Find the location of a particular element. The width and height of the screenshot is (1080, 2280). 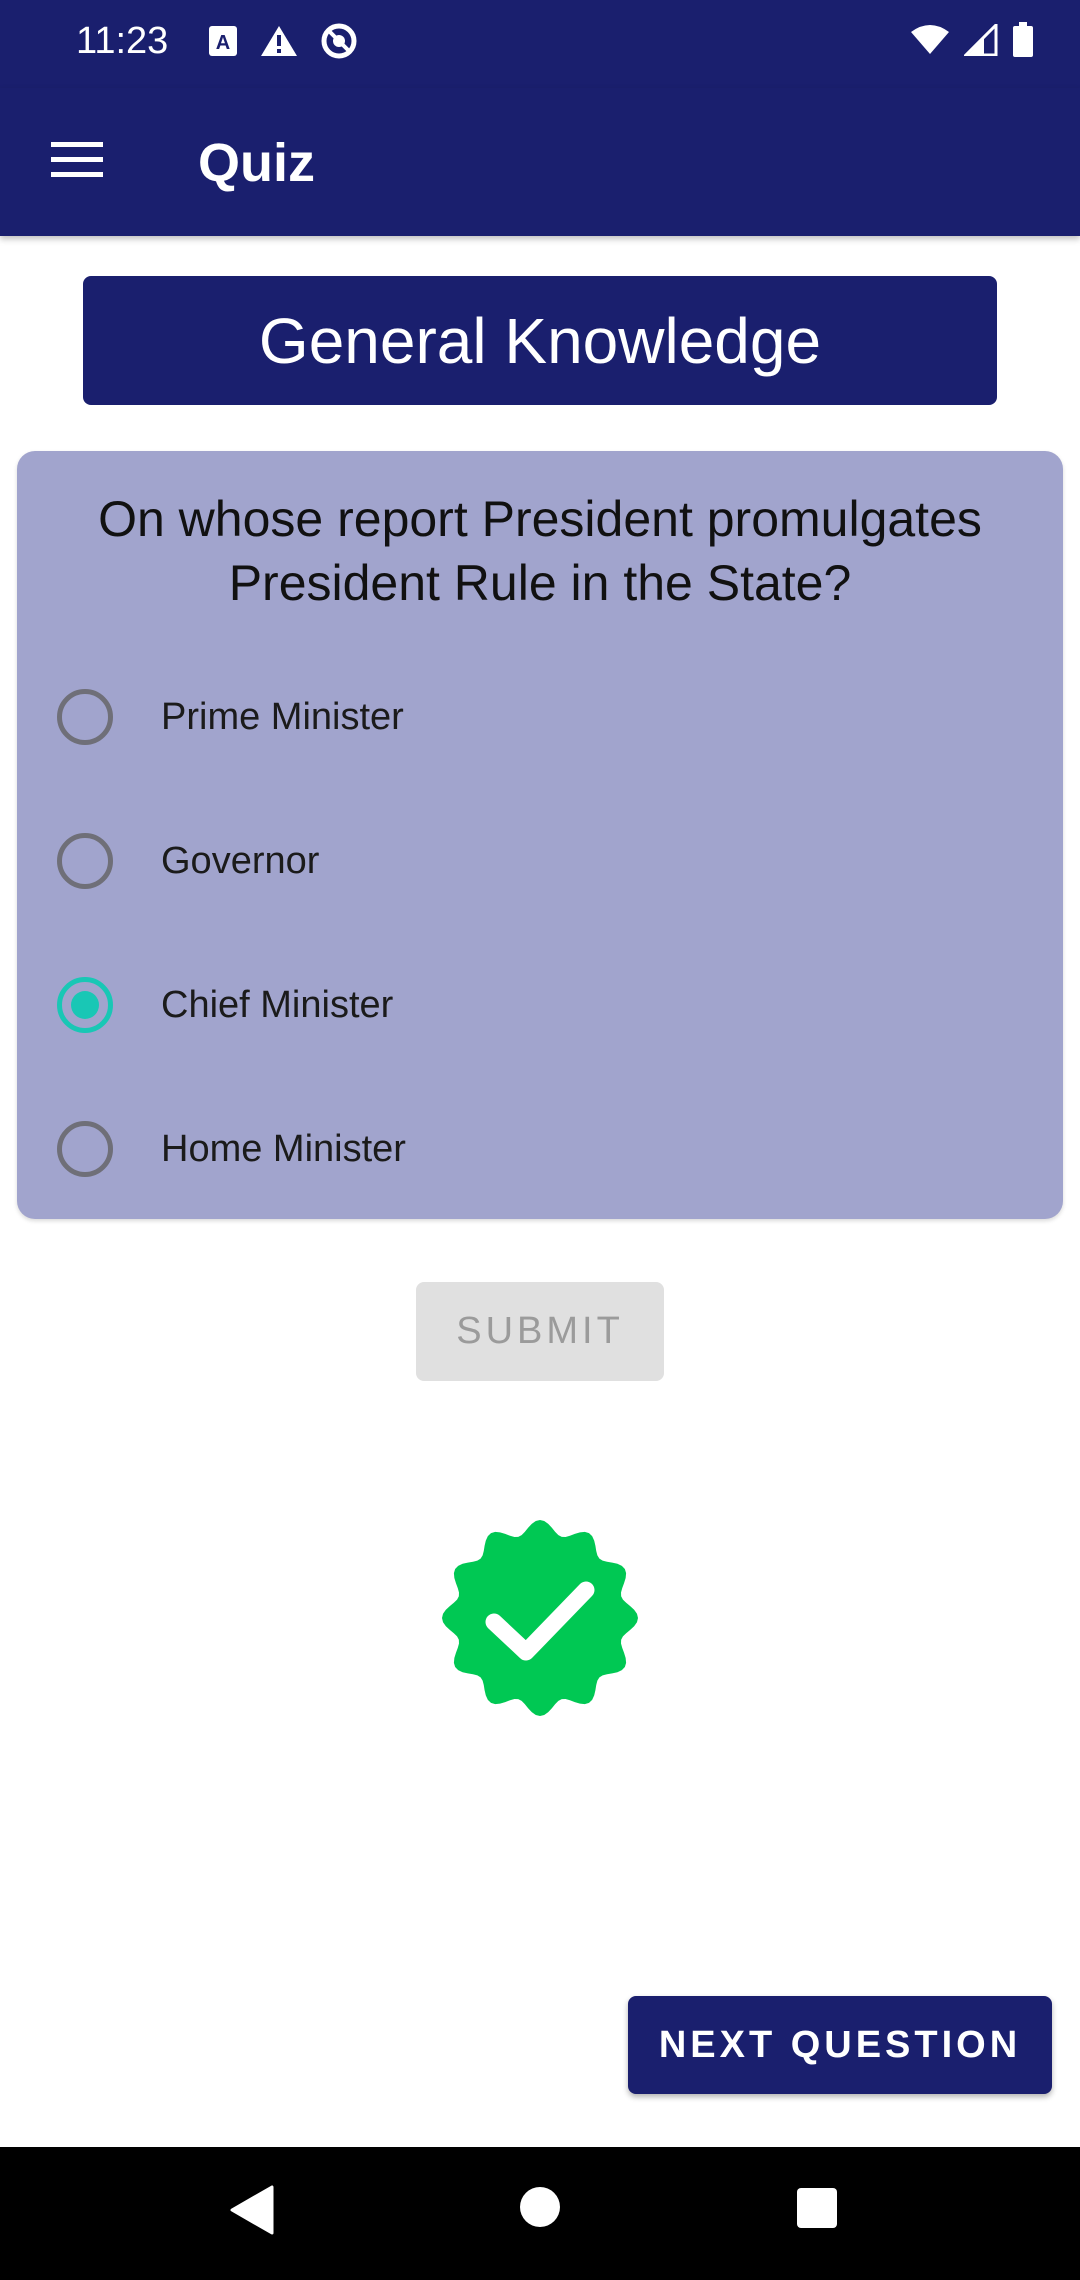

status-time: 11:23 is located at coordinates (122, 41).